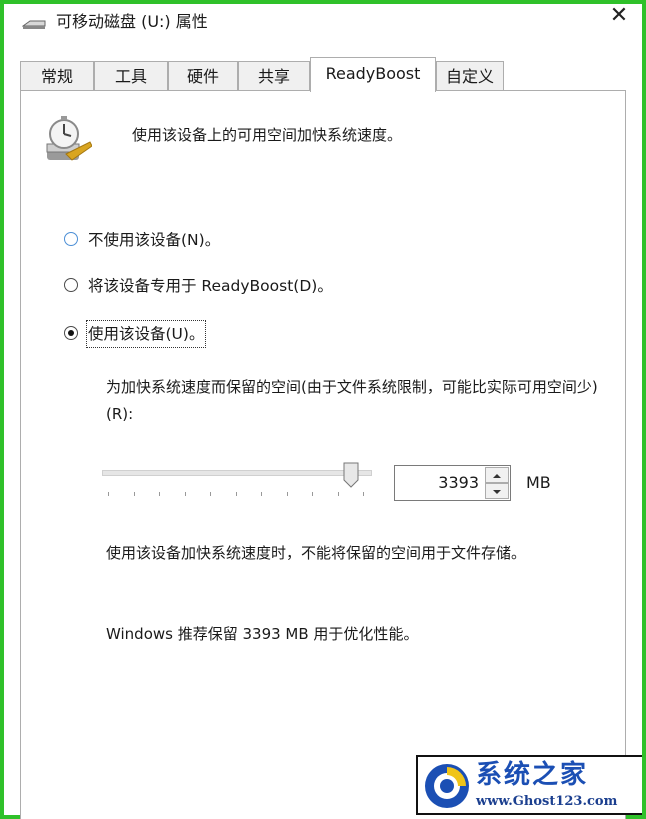 This screenshot has width=646, height=819. Describe the element at coordinates (237, 482) in the screenshot. I see `reserve-slider` at that location.